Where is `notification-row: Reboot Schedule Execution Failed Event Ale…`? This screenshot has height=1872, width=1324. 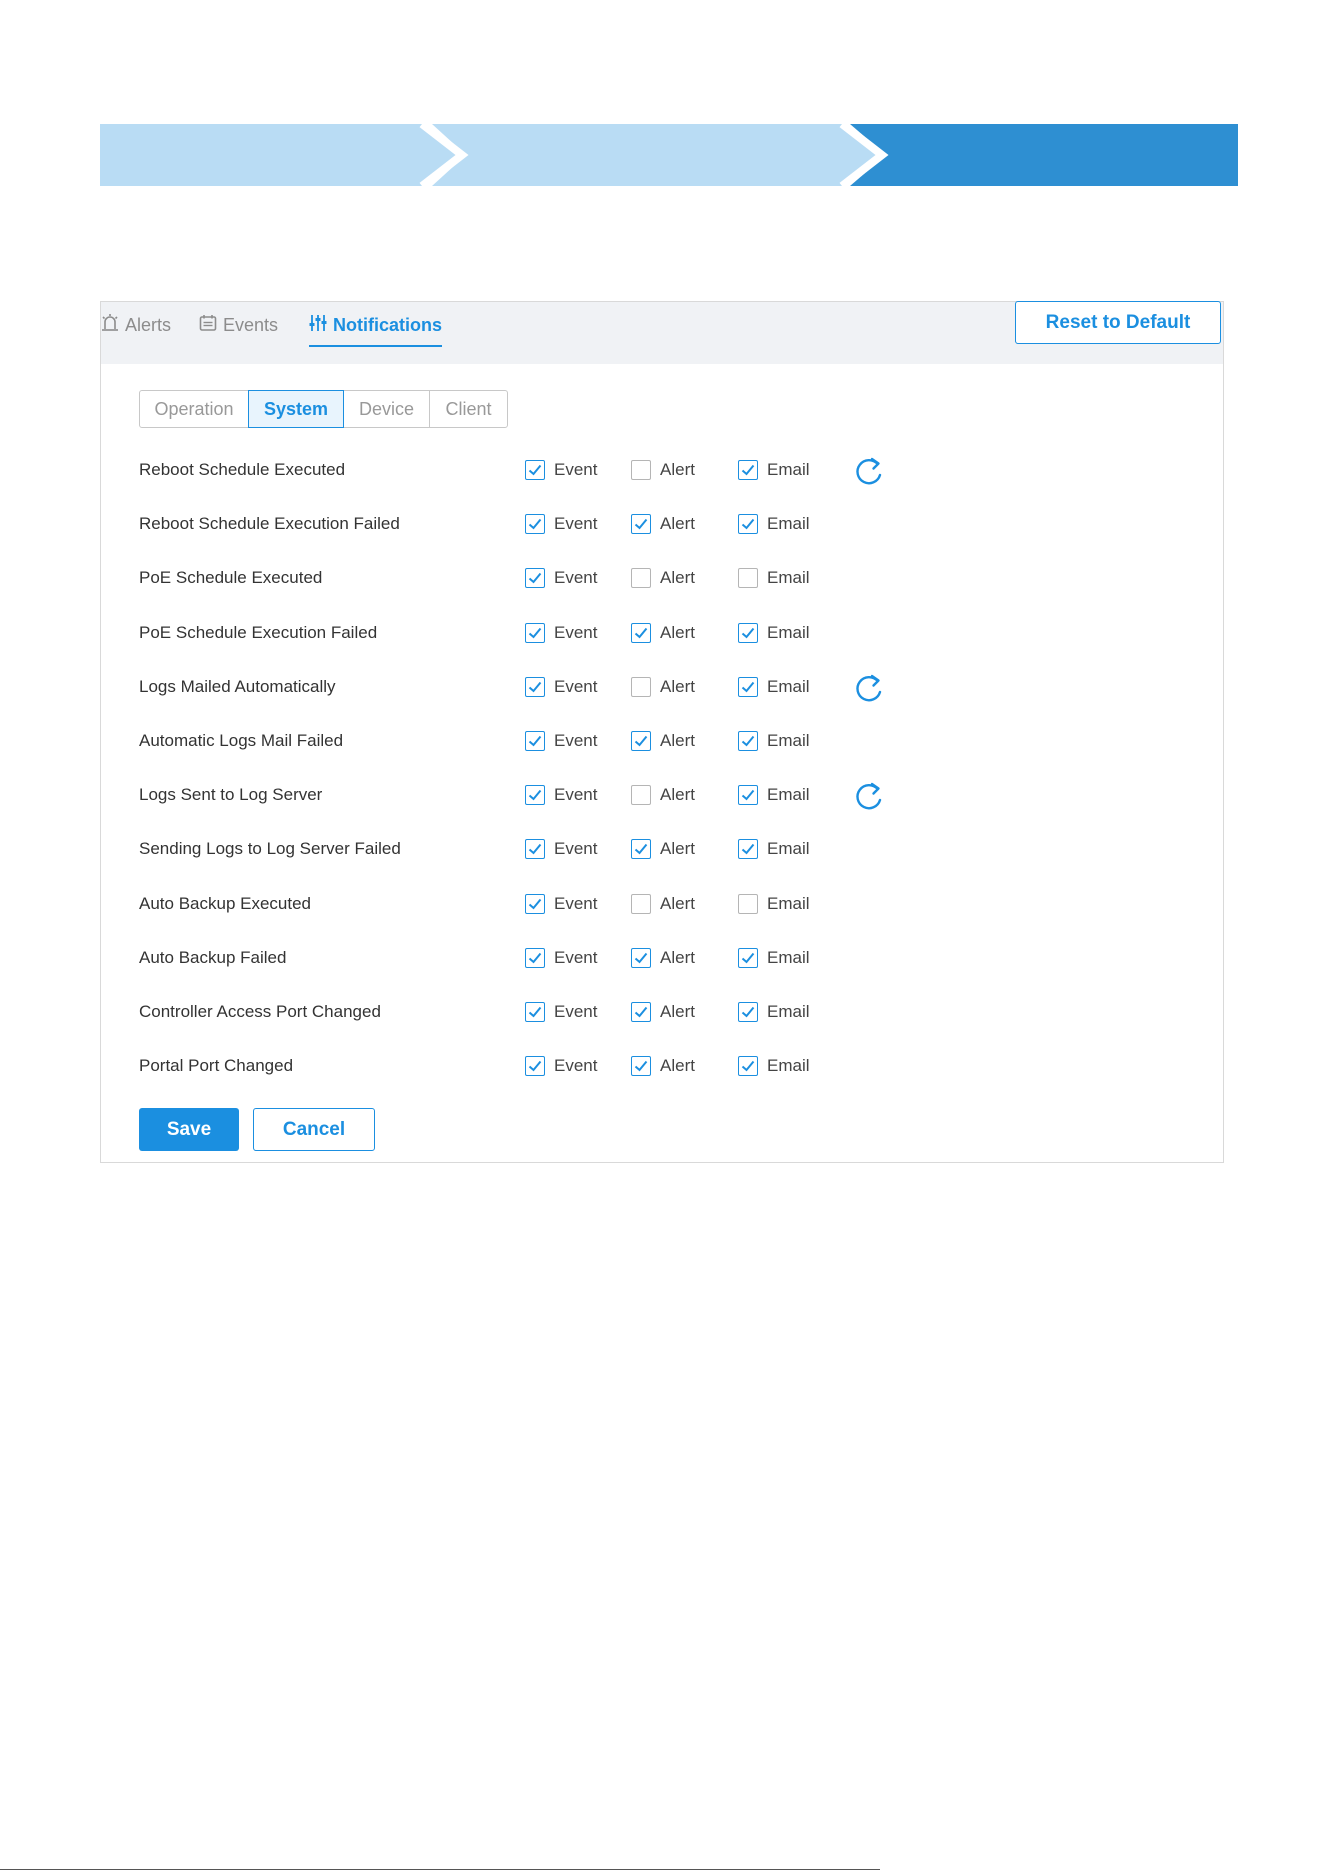
notification-row: Reboot Schedule Execution Failed Event Ale… is located at coordinates (662, 526).